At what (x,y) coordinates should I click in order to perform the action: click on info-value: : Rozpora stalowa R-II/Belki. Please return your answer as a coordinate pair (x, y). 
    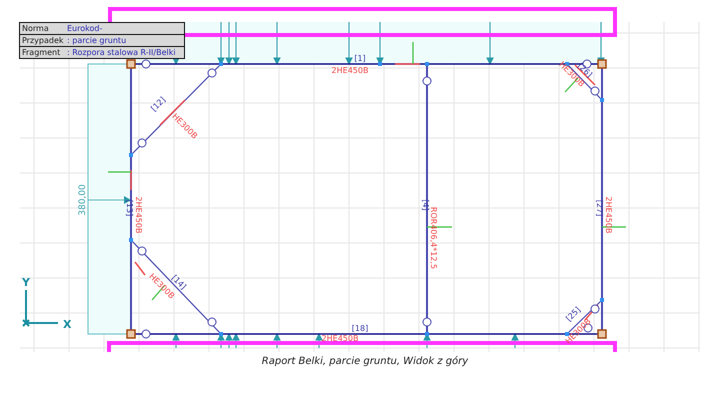
    Looking at the image, I should click on (121, 52).